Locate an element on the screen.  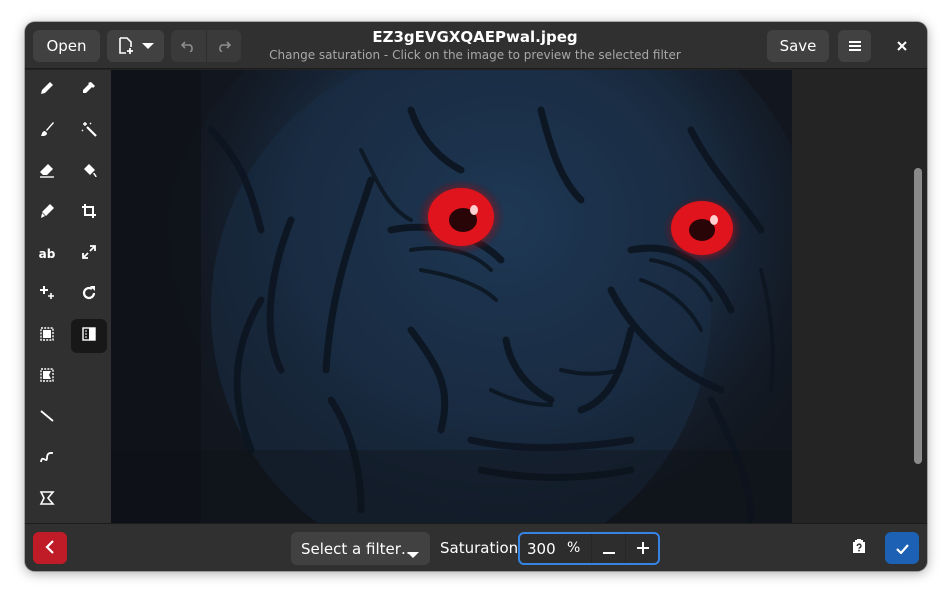
chevron-left-icon is located at coordinates (50, 548).